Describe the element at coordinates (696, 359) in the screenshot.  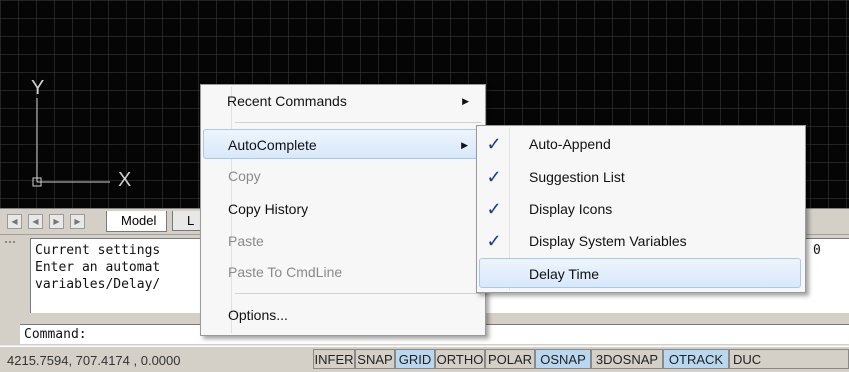
I see `status-button-otrack: OTRACK` at that location.